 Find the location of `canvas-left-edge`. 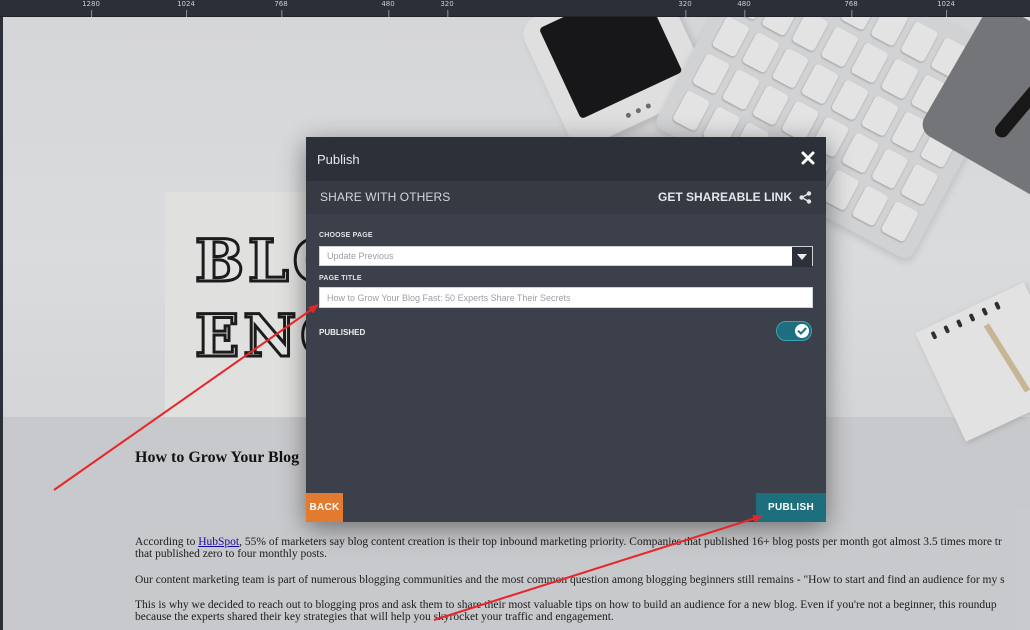

canvas-left-edge is located at coordinates (1, 323).